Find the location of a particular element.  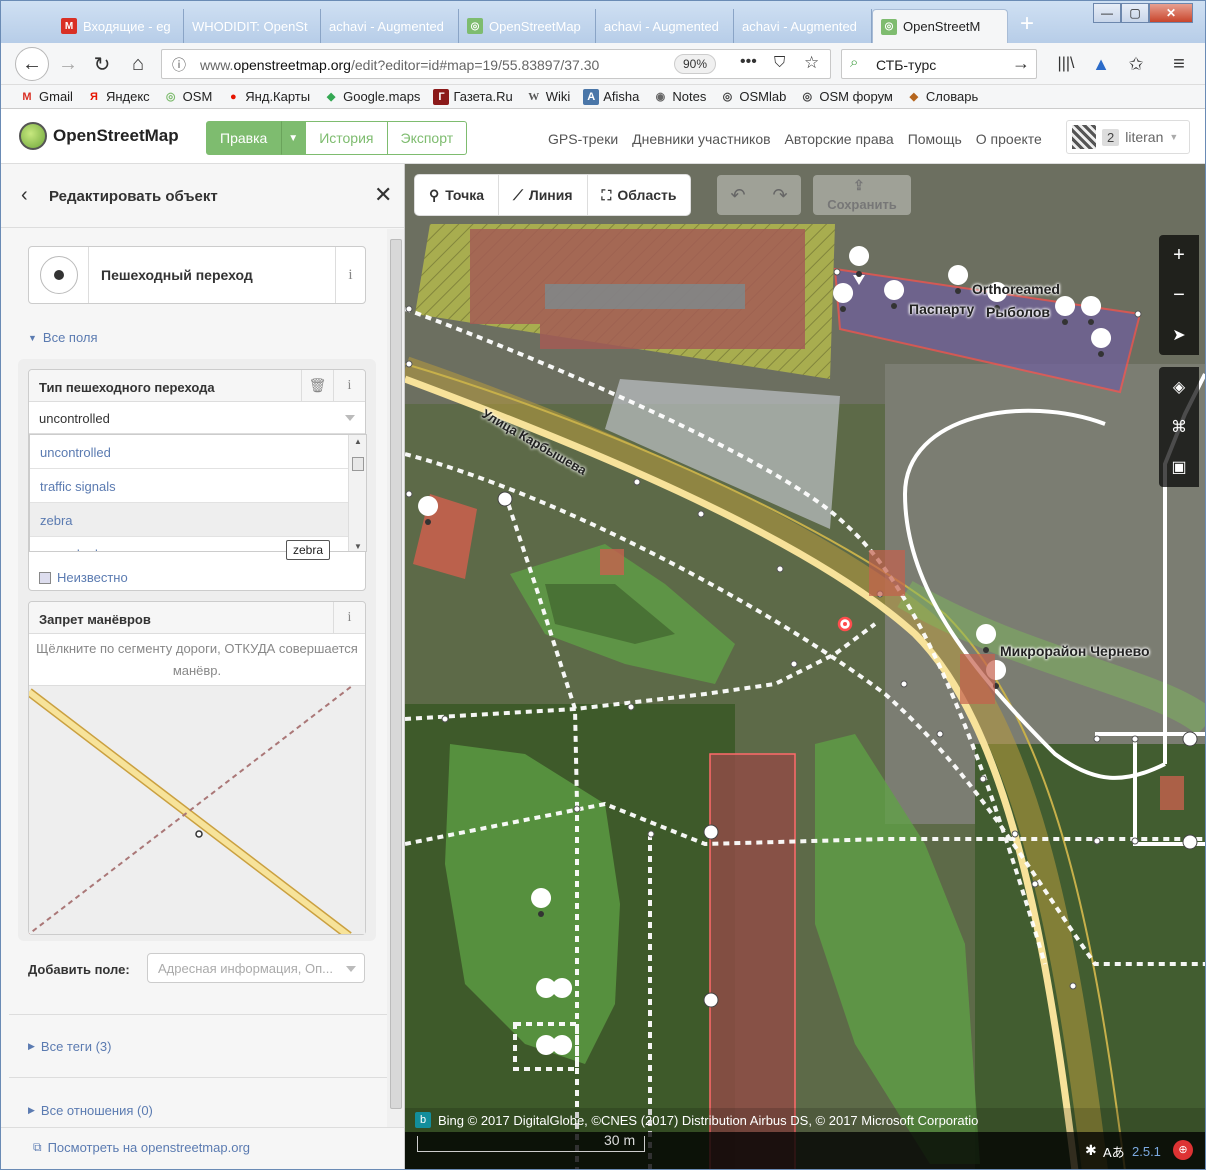

map-label-bus-stop: Микрорайон Чернево is located at coordinates (1075, 651).